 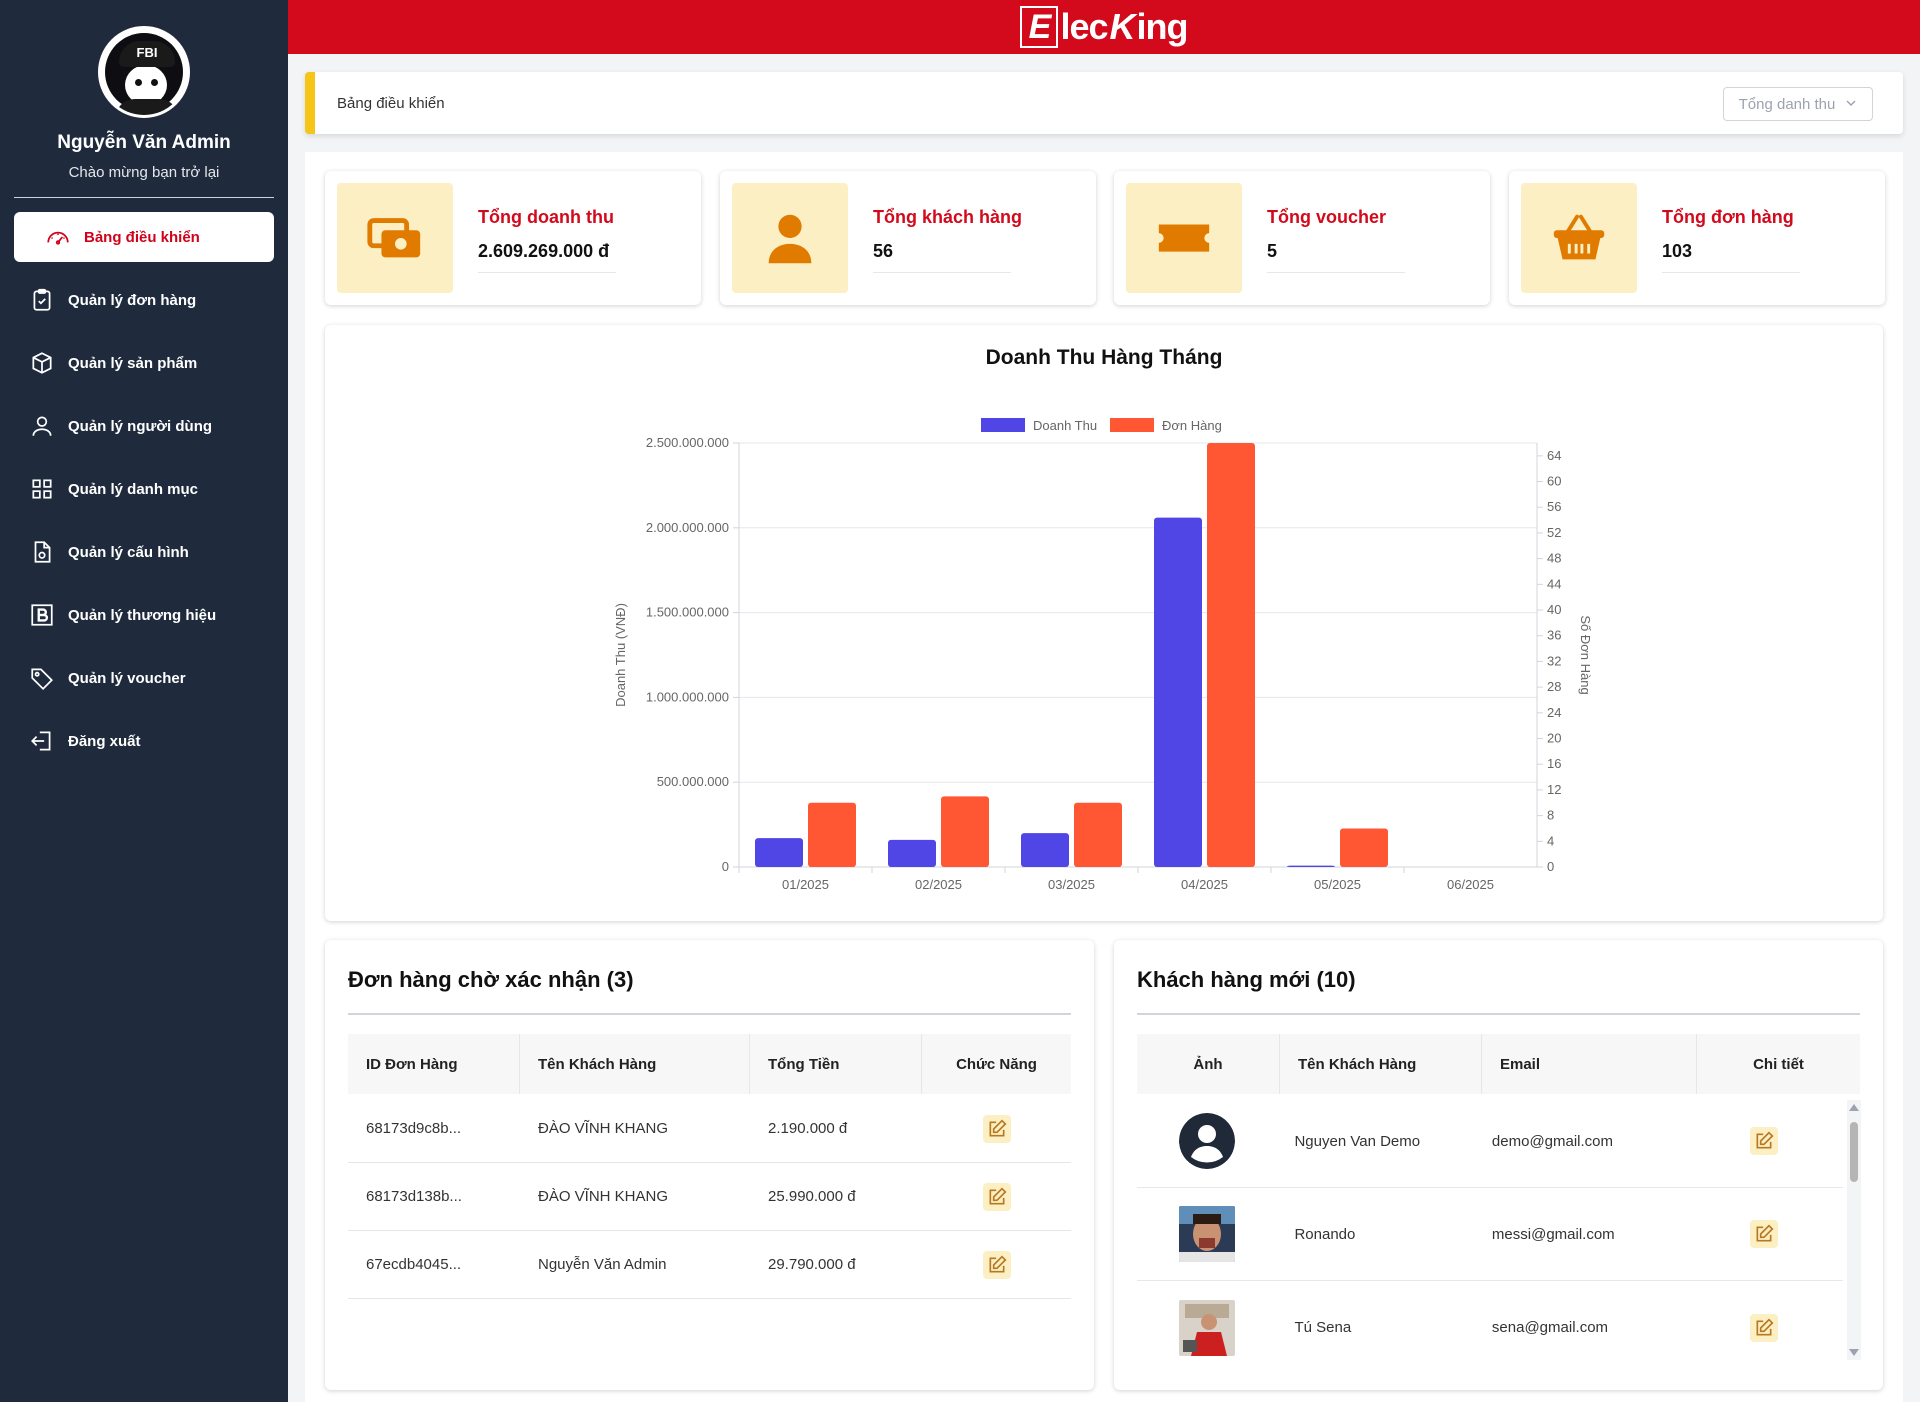 What do you see at coordinates (693, 781) in the screenshot?
I see `y-tick-label: 500.000.000` at bounding box center [693, 781].